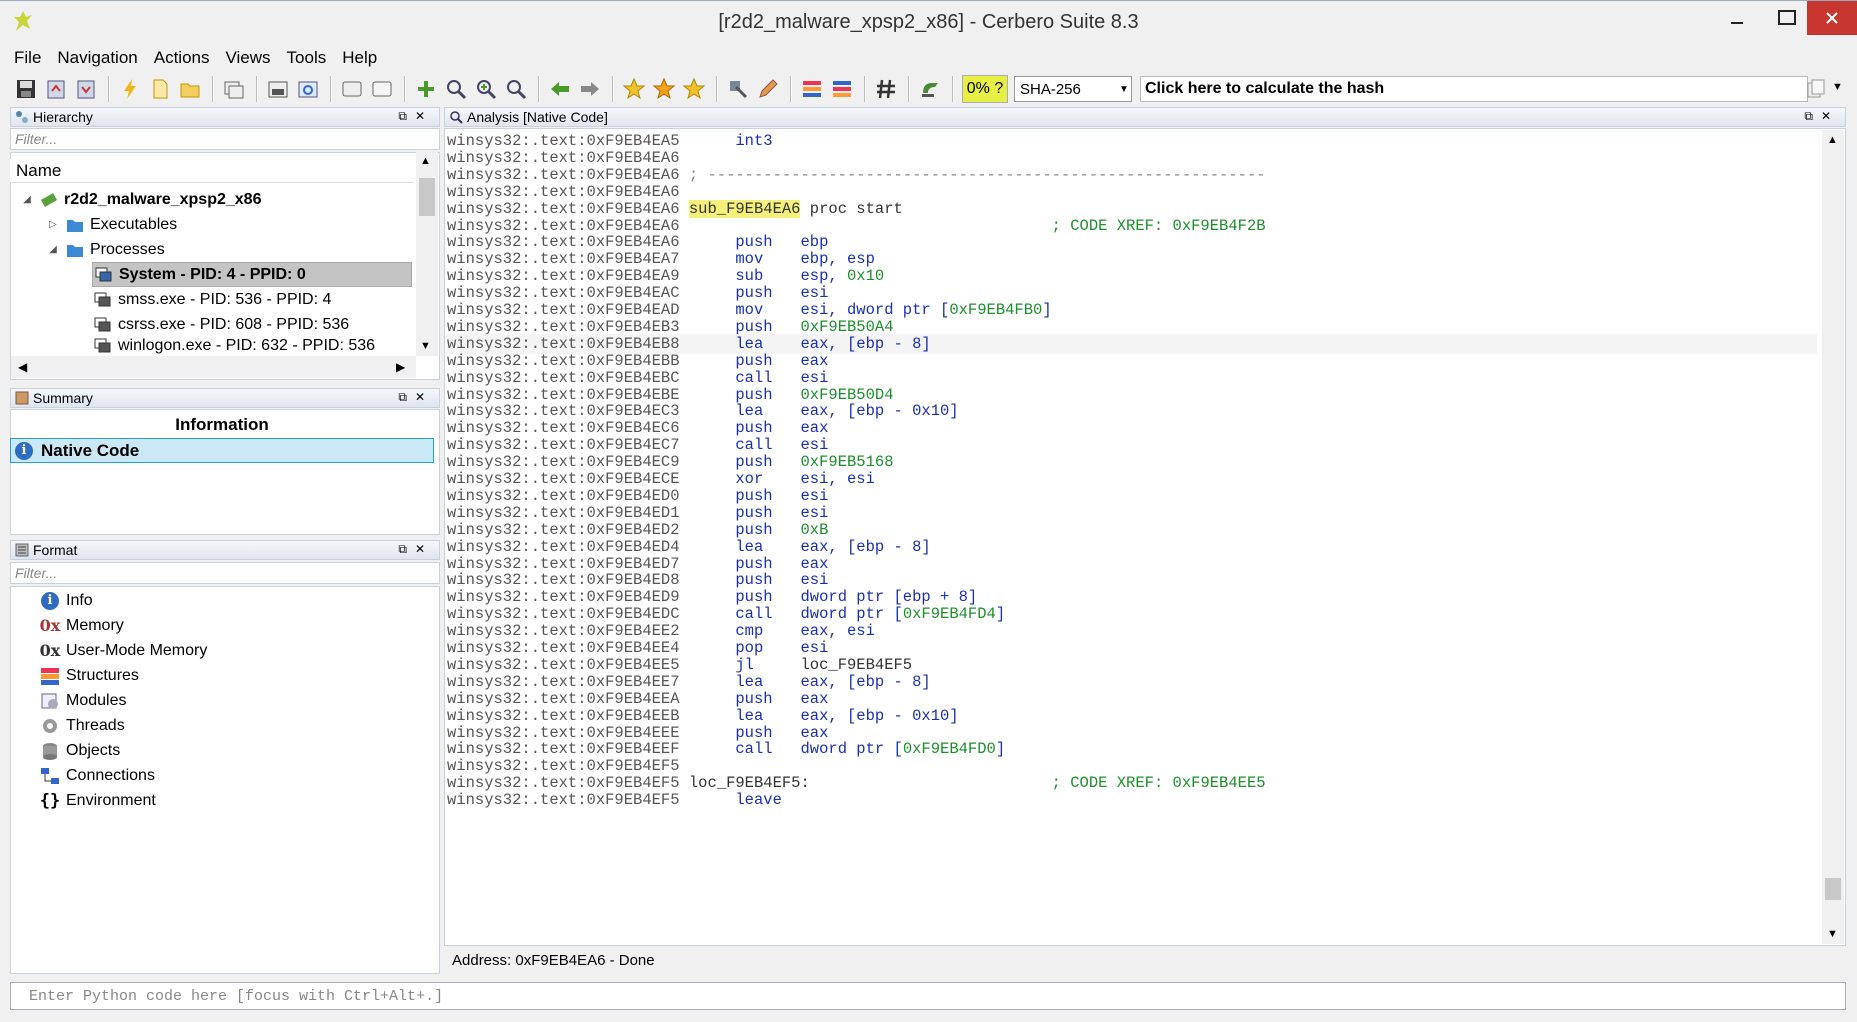  What do you see at coordinates (247, 58) in the screenshot?
I see `menu-views: Views` at bounding box center [247, 58].